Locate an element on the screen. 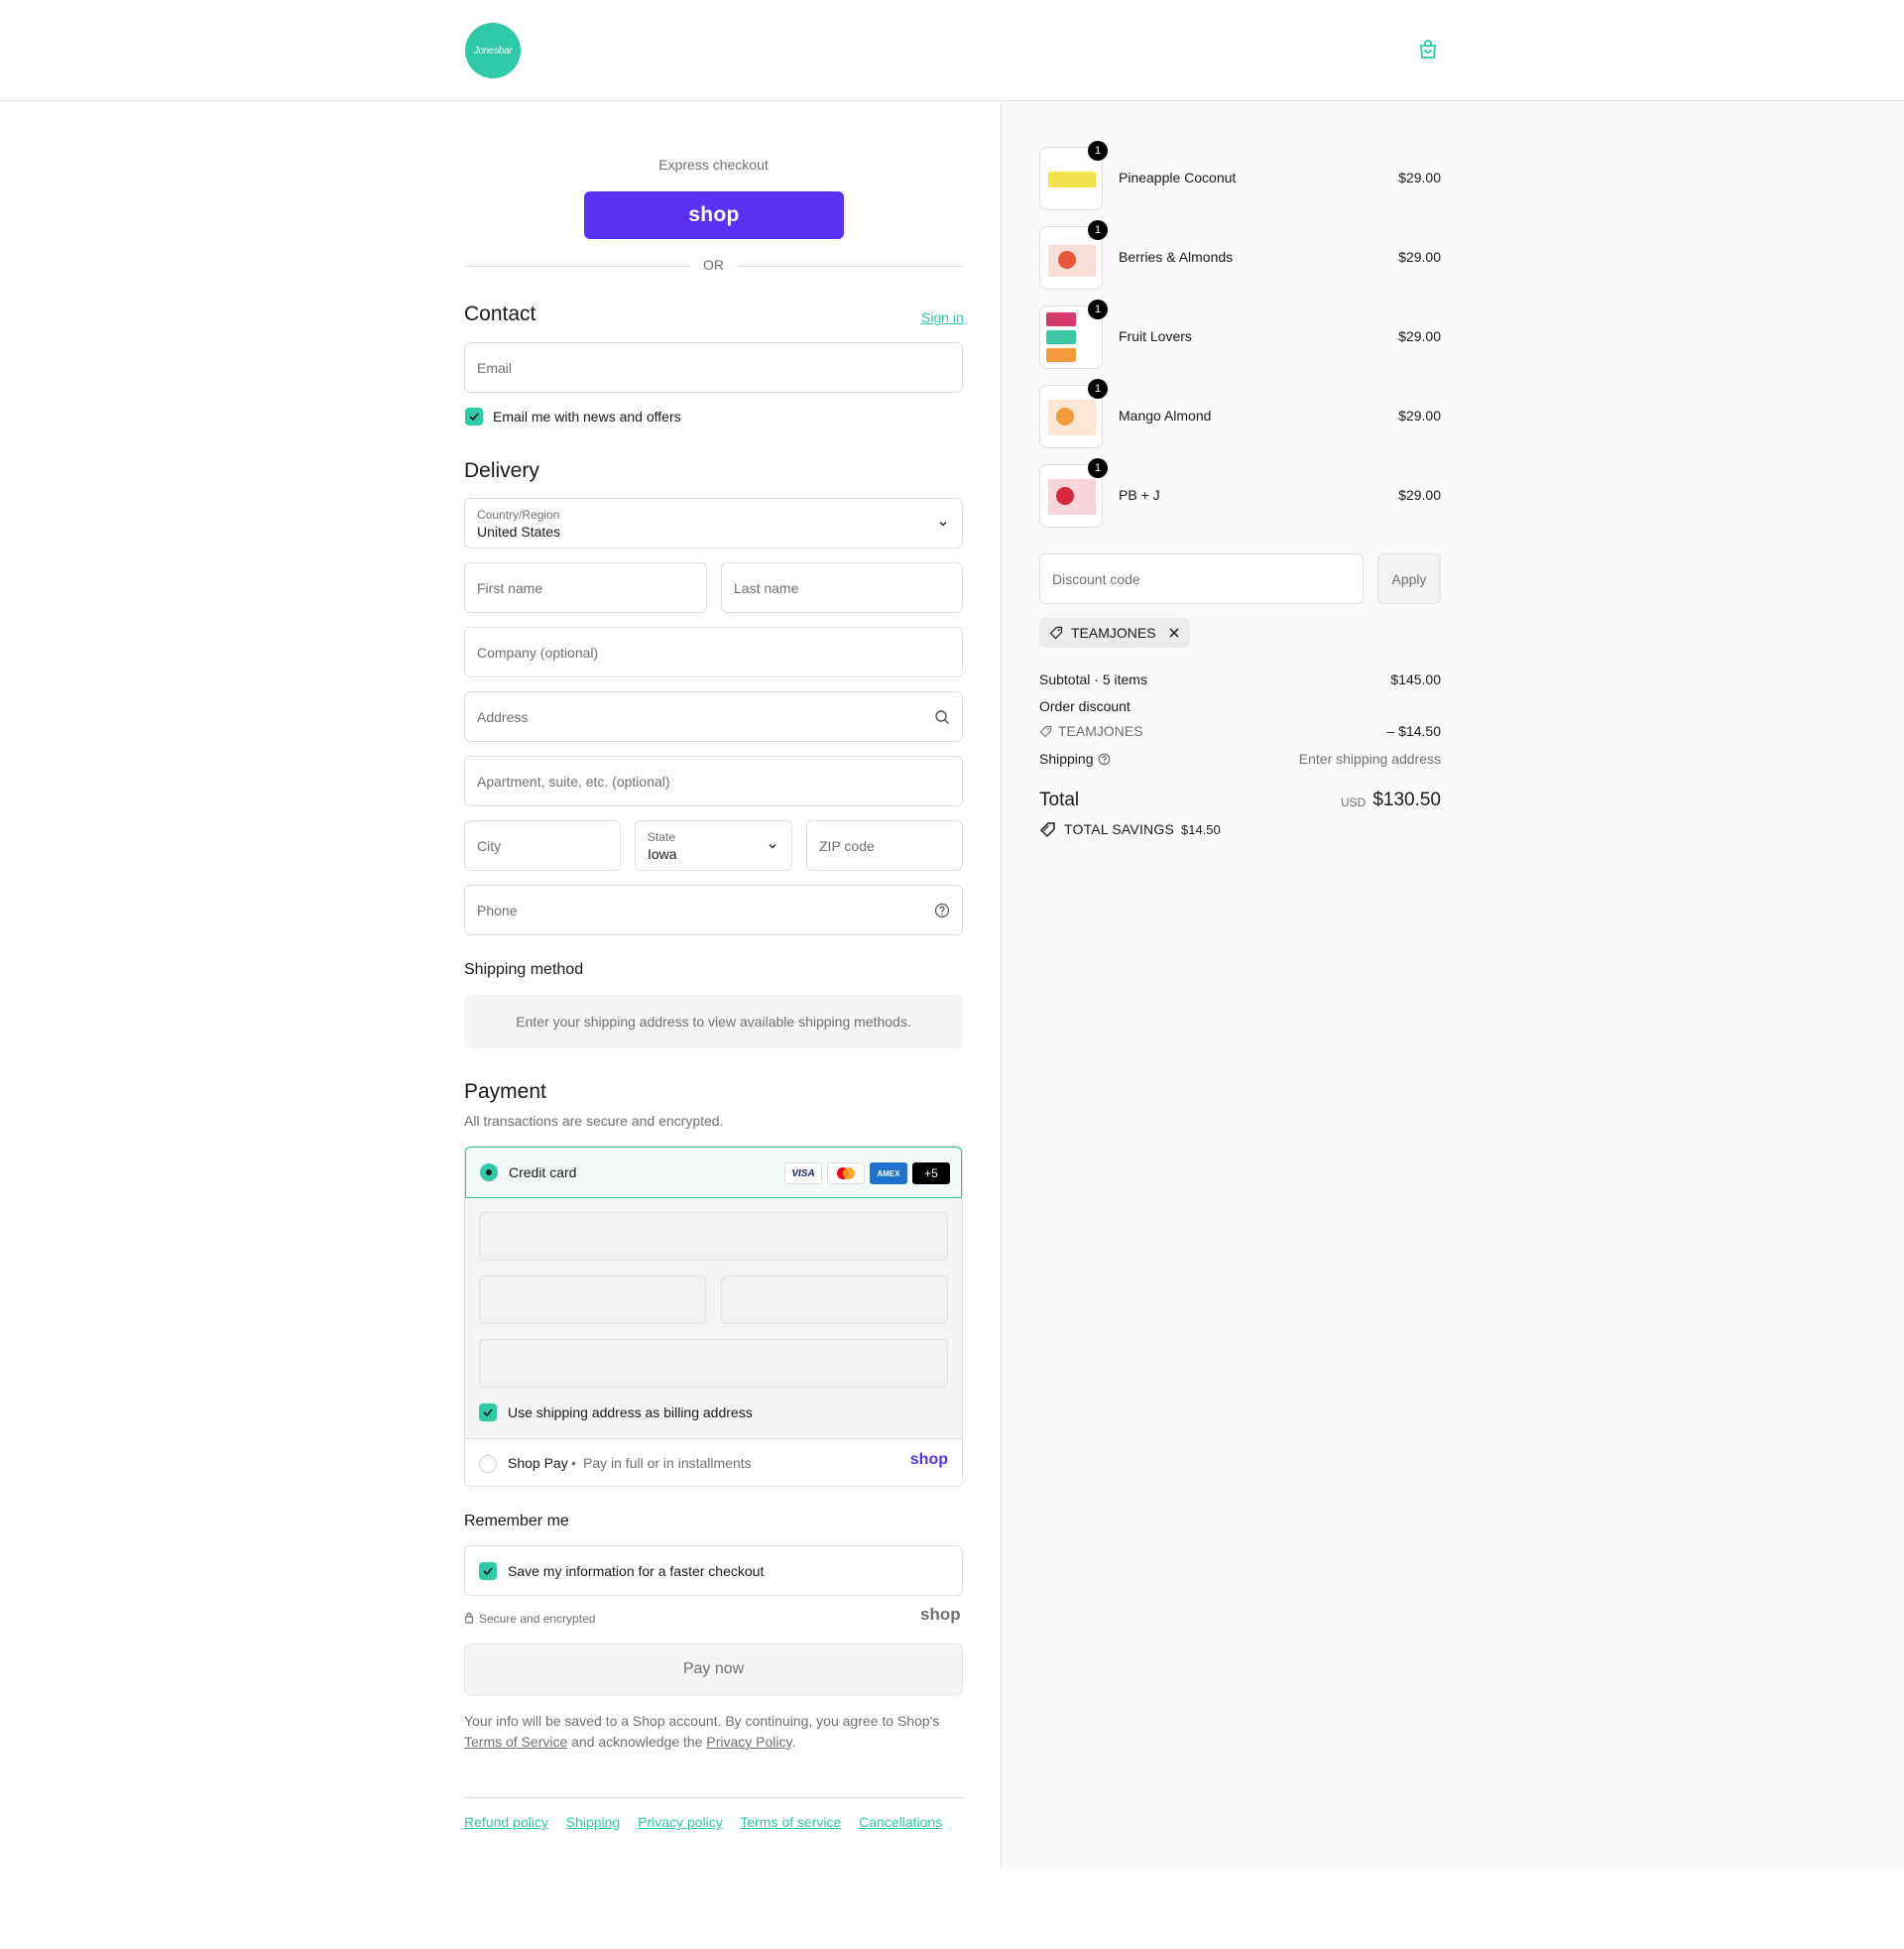 Image resolution: width=1904 pixels, height=1949 pixels. credit-card-radio is located at coordinates (489, 1172).